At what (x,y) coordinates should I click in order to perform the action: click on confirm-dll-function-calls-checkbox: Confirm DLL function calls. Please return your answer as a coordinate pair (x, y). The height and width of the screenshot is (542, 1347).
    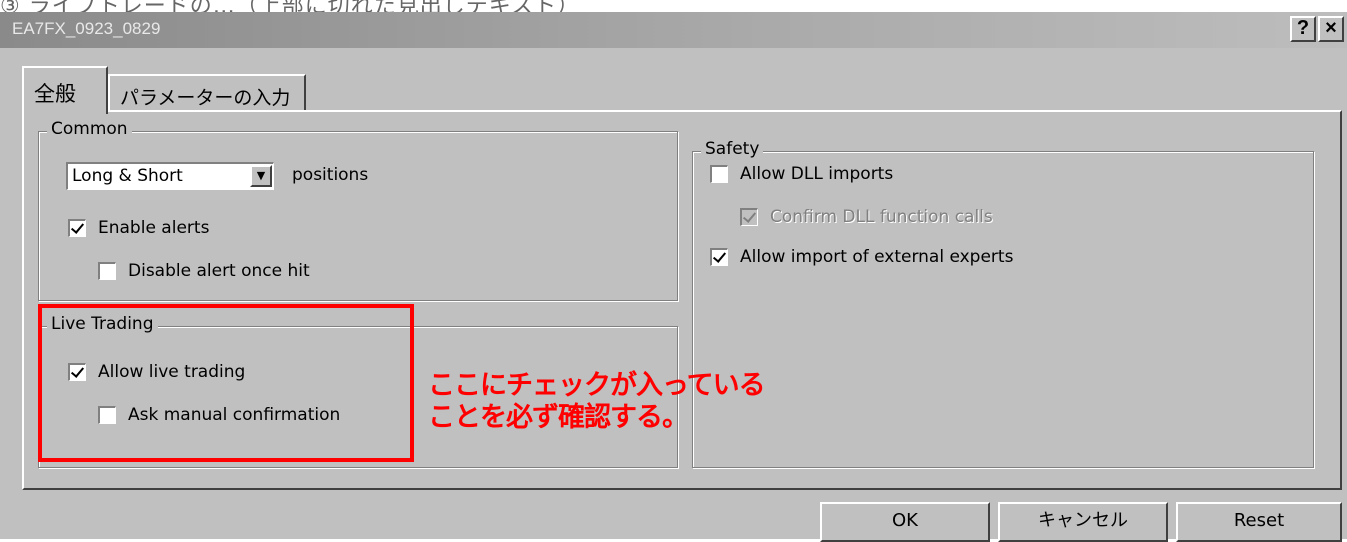
    Looking at the image, I should click on (866, 217).